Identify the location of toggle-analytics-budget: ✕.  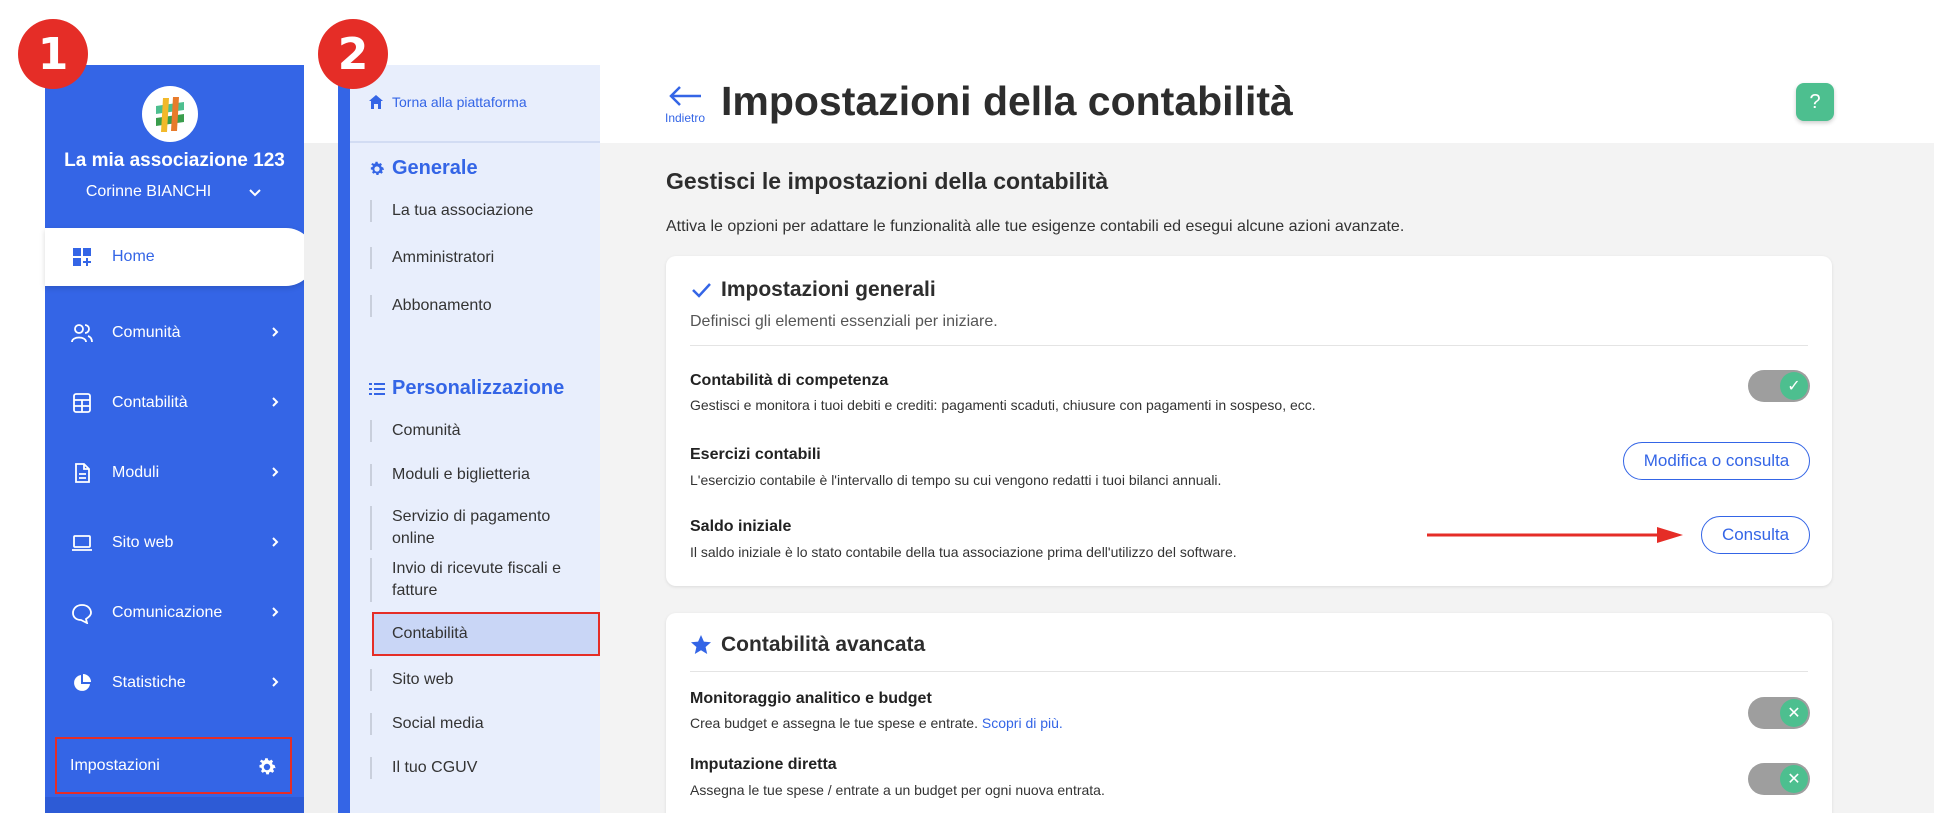
(1779, 713).